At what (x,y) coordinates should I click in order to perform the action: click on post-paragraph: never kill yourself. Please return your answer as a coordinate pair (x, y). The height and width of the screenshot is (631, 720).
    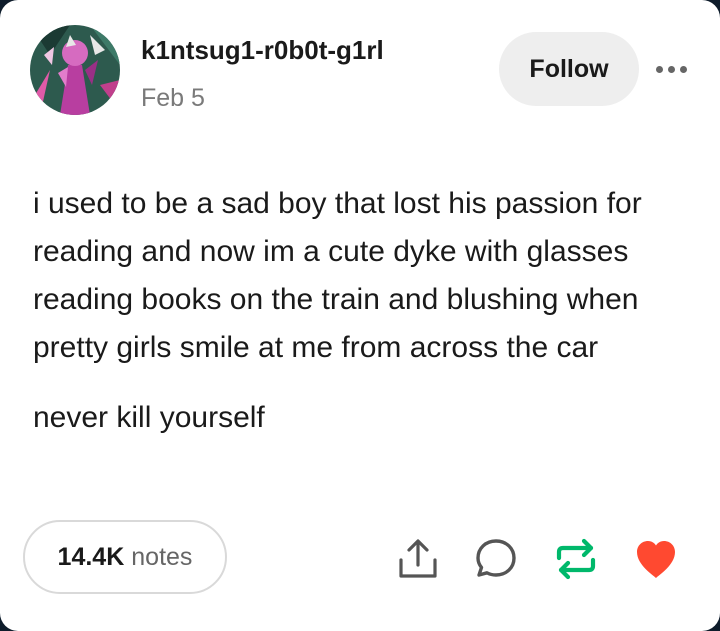
    Looking at the image, I should click on (149, 417).